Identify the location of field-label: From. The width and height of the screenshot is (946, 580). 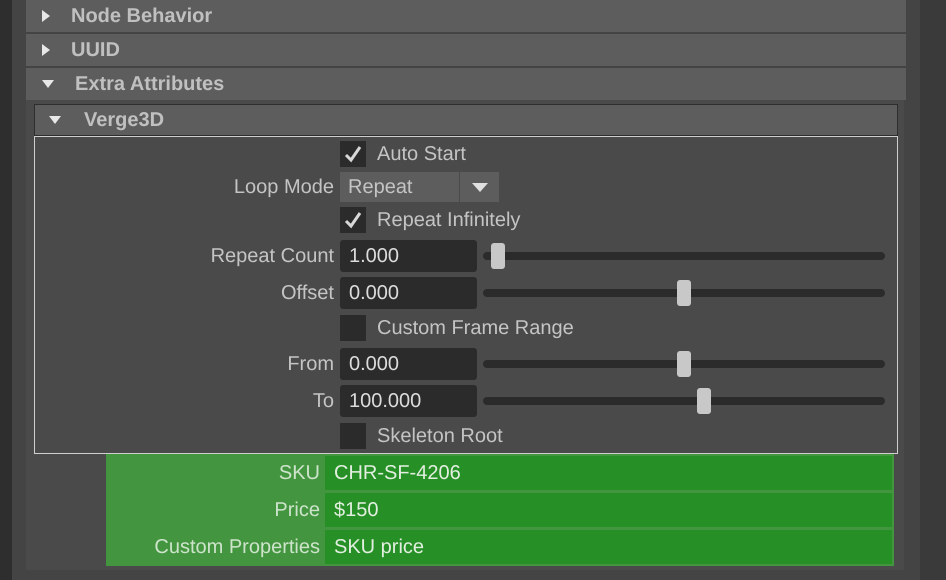
(310, 363).